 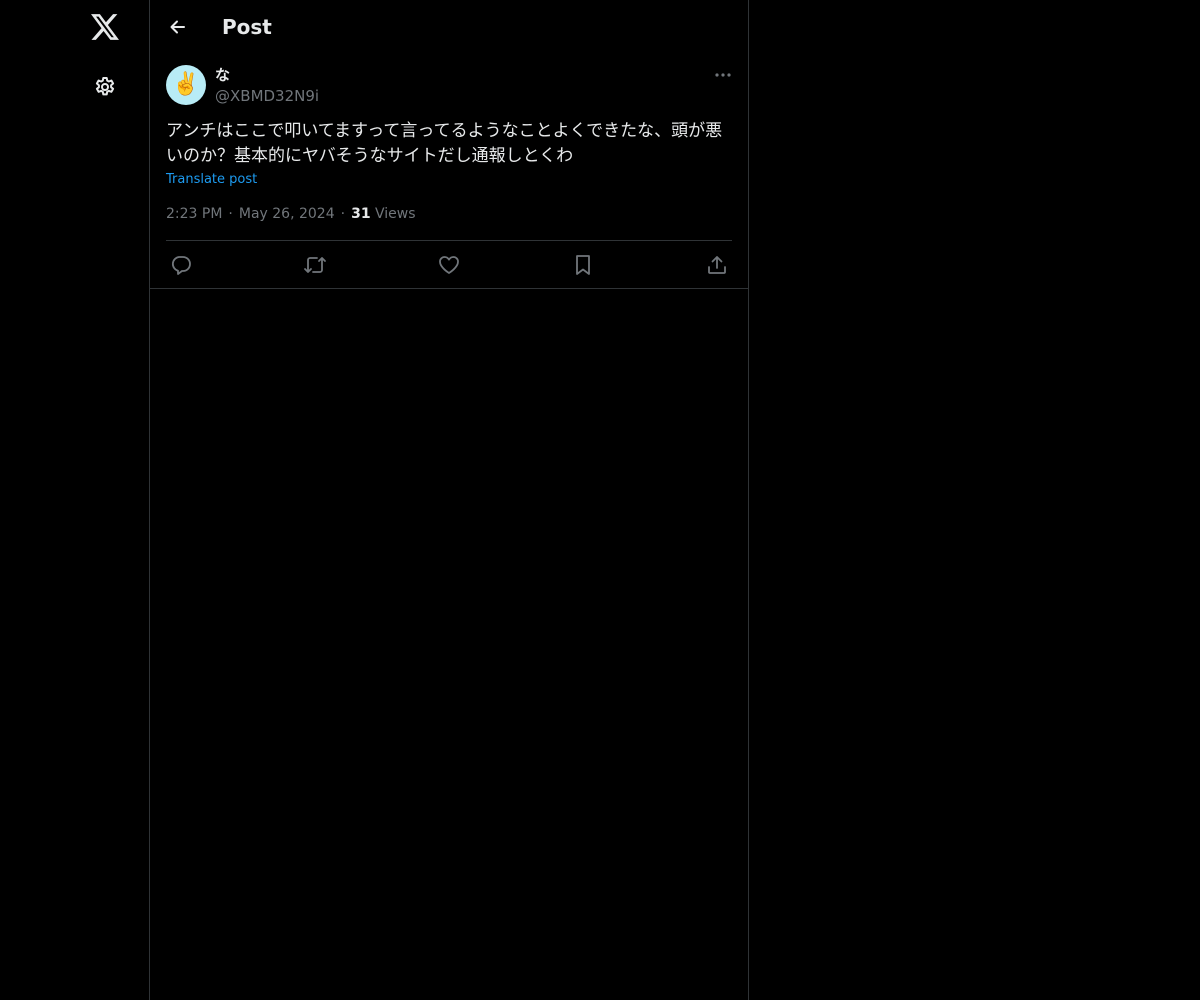 I want to click on like-button, so click(x=449, y=265).